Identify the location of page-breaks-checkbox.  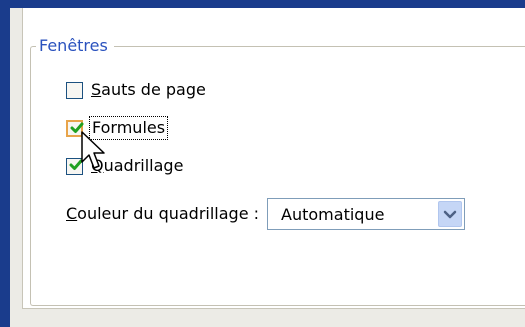
(74, 90).